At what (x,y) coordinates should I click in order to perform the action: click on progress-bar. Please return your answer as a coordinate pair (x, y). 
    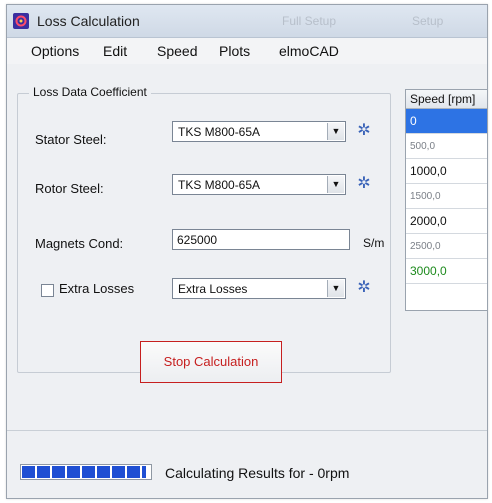
    Looking at the image, I should click on (86, 472).